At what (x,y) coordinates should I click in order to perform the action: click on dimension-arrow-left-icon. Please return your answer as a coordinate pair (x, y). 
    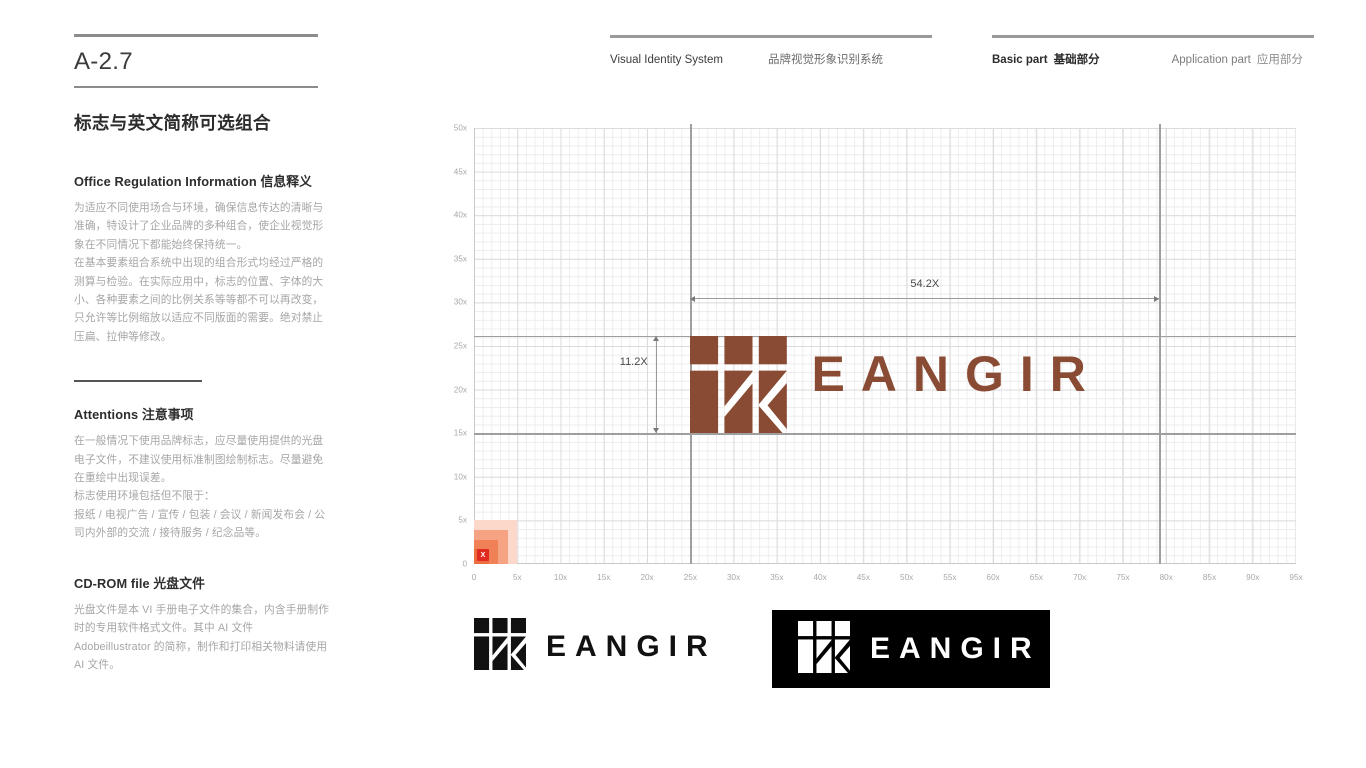
    Looking at the image, I should click on (693, 298).